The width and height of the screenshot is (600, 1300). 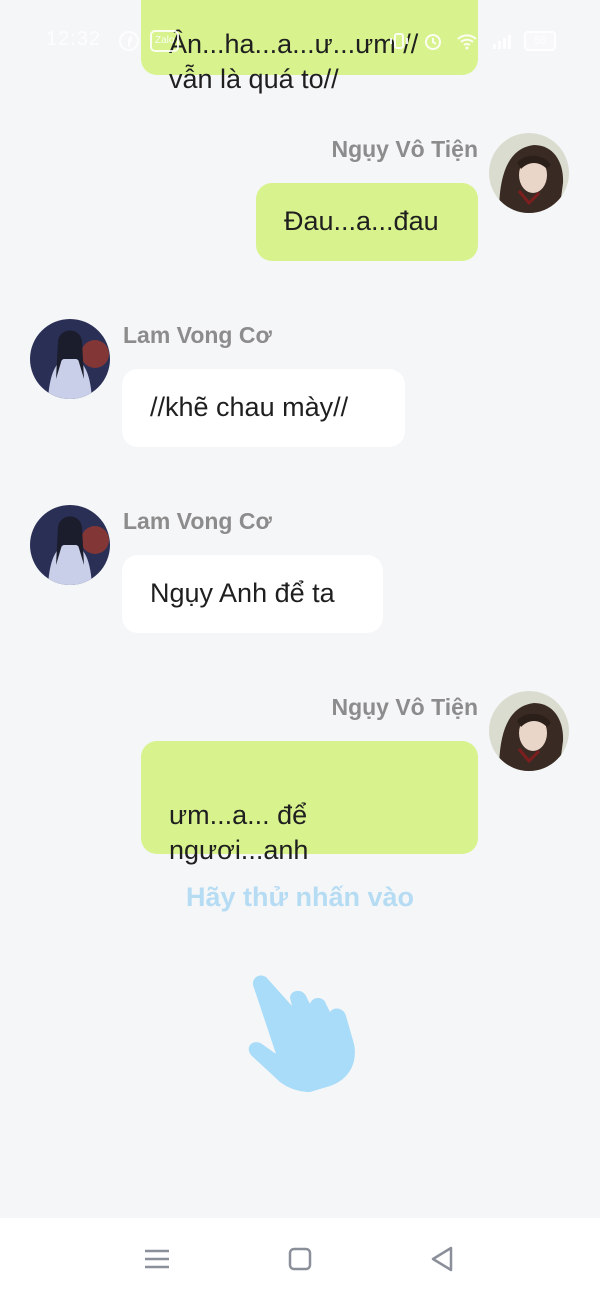 I want to click on message-text: Đau...a...đau, so click(x=361, y=221).